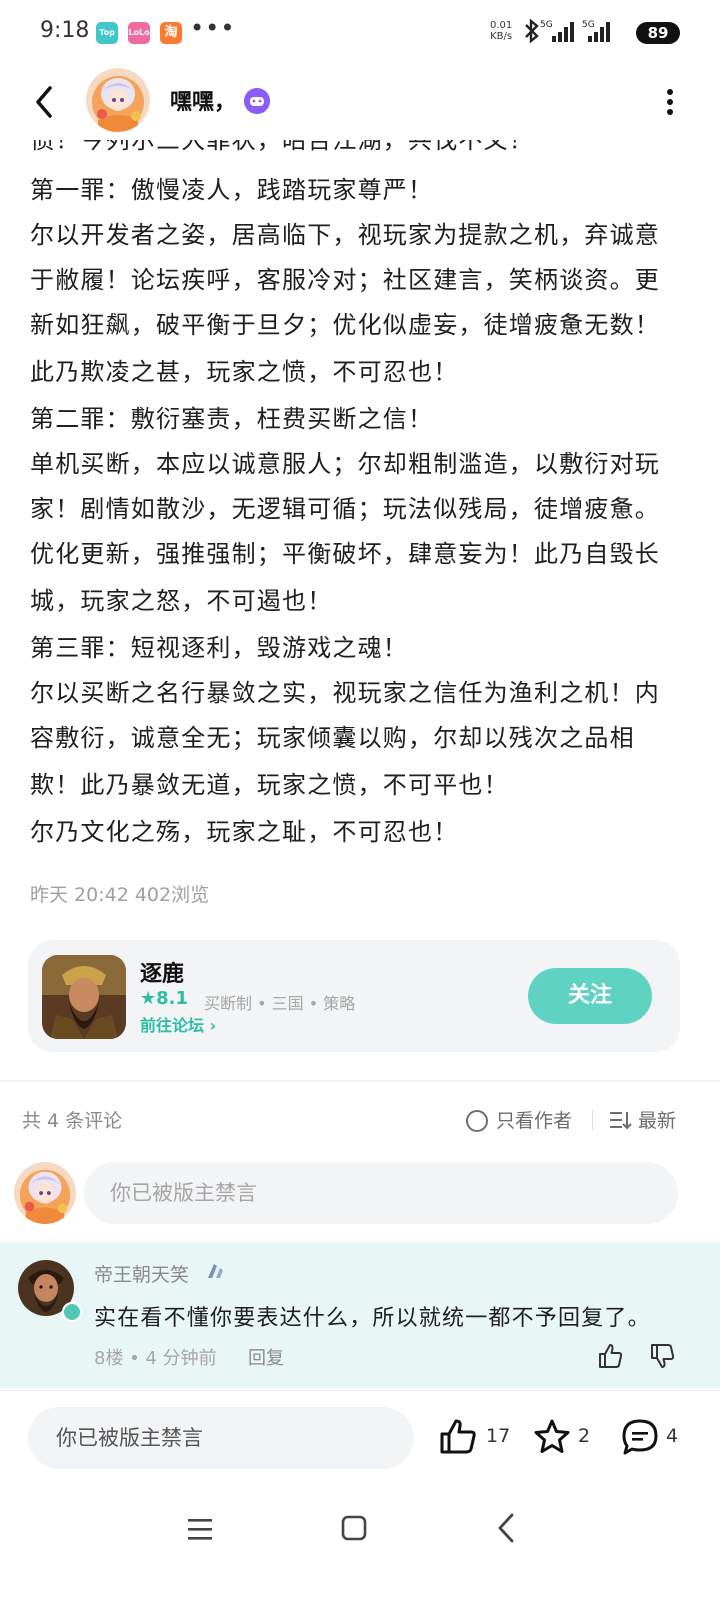 The height and width of the screenshot is (1600, 720). Describe the element at coordinates (162, 974) in the screenshot. I see `game-name: 逐鹿` at that location.